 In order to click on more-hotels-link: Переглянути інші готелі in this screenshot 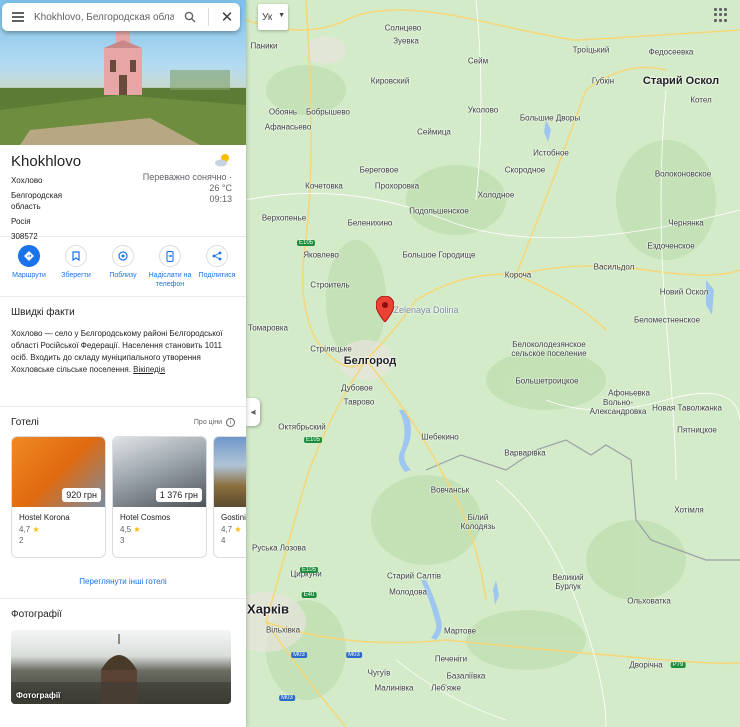, I will do `click(123, 581)`.